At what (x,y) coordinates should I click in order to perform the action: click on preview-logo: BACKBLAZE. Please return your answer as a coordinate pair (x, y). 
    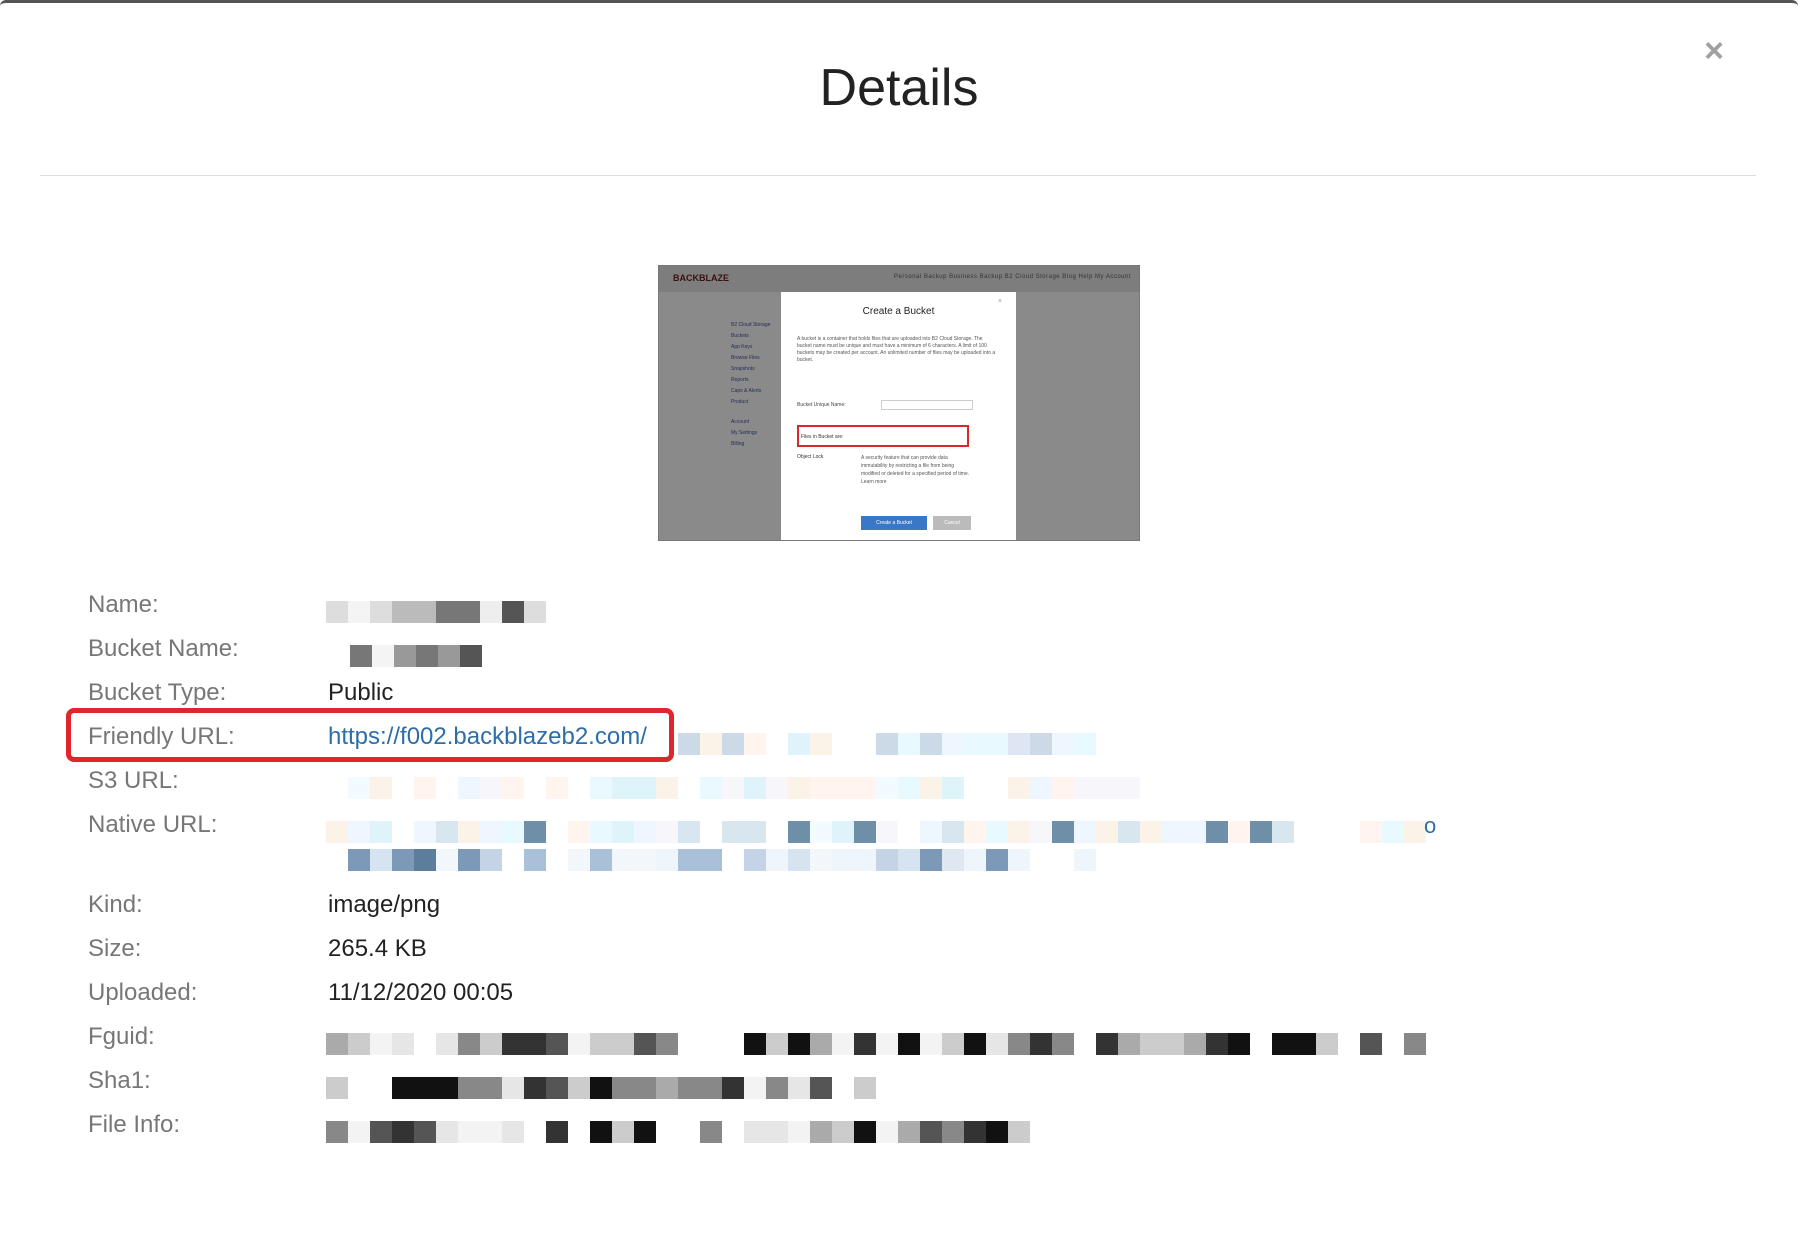
    Looking at the image, I should click on (701, 278).